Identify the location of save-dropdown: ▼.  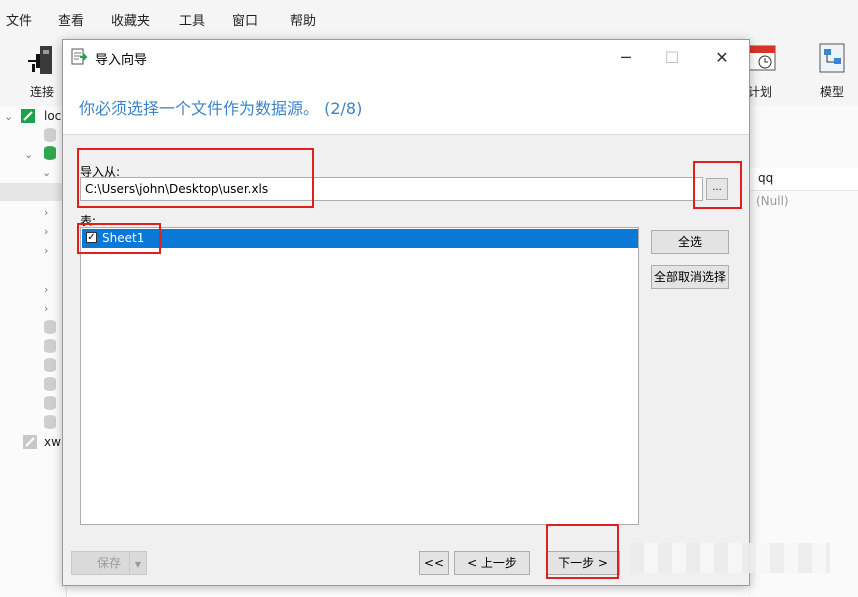
(137, 563).